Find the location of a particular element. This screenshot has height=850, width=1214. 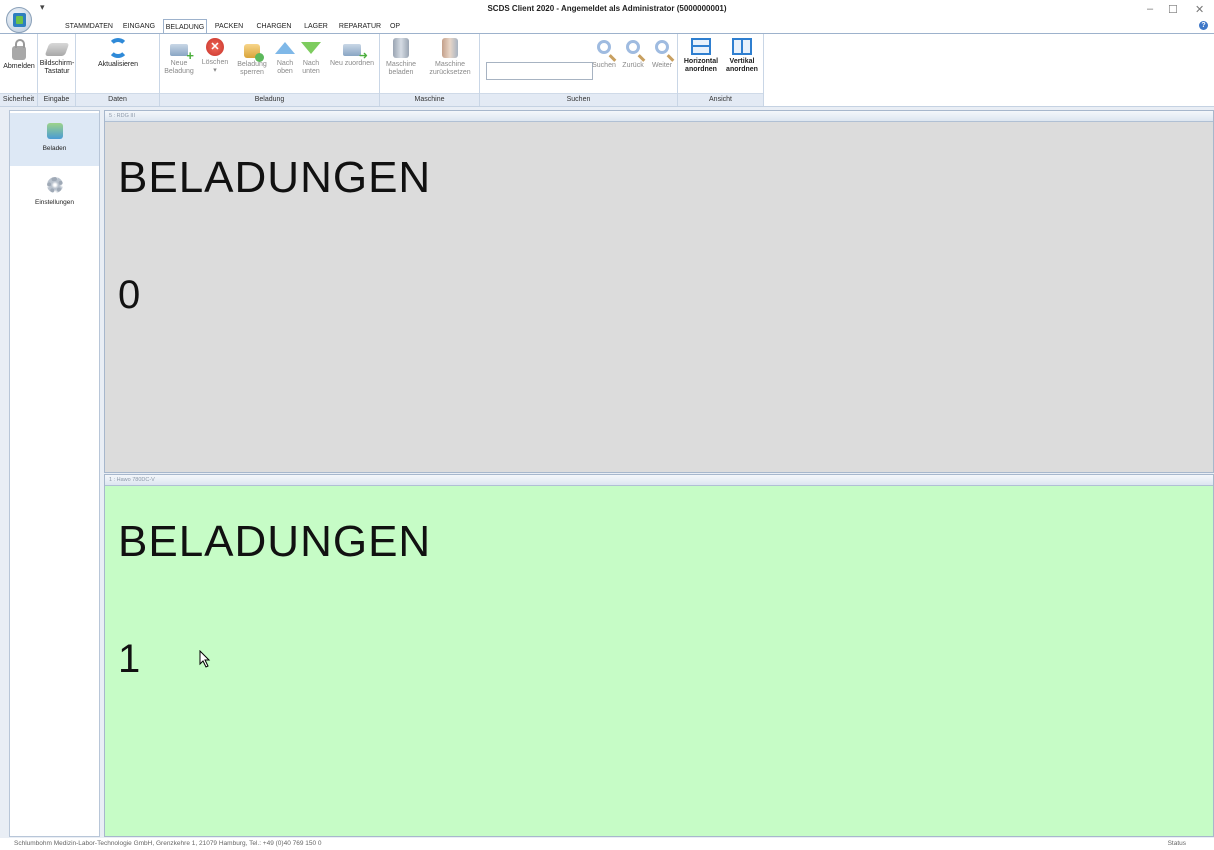

zurueck-button: Zurück is located at coordinates (633, 64).